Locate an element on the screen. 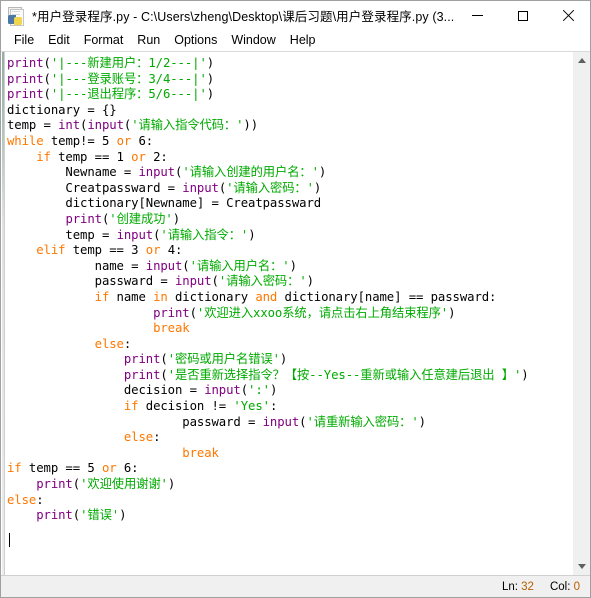 This screenshot has height=598, width=591. scroll-up-button is located at coordinates (581, 60).